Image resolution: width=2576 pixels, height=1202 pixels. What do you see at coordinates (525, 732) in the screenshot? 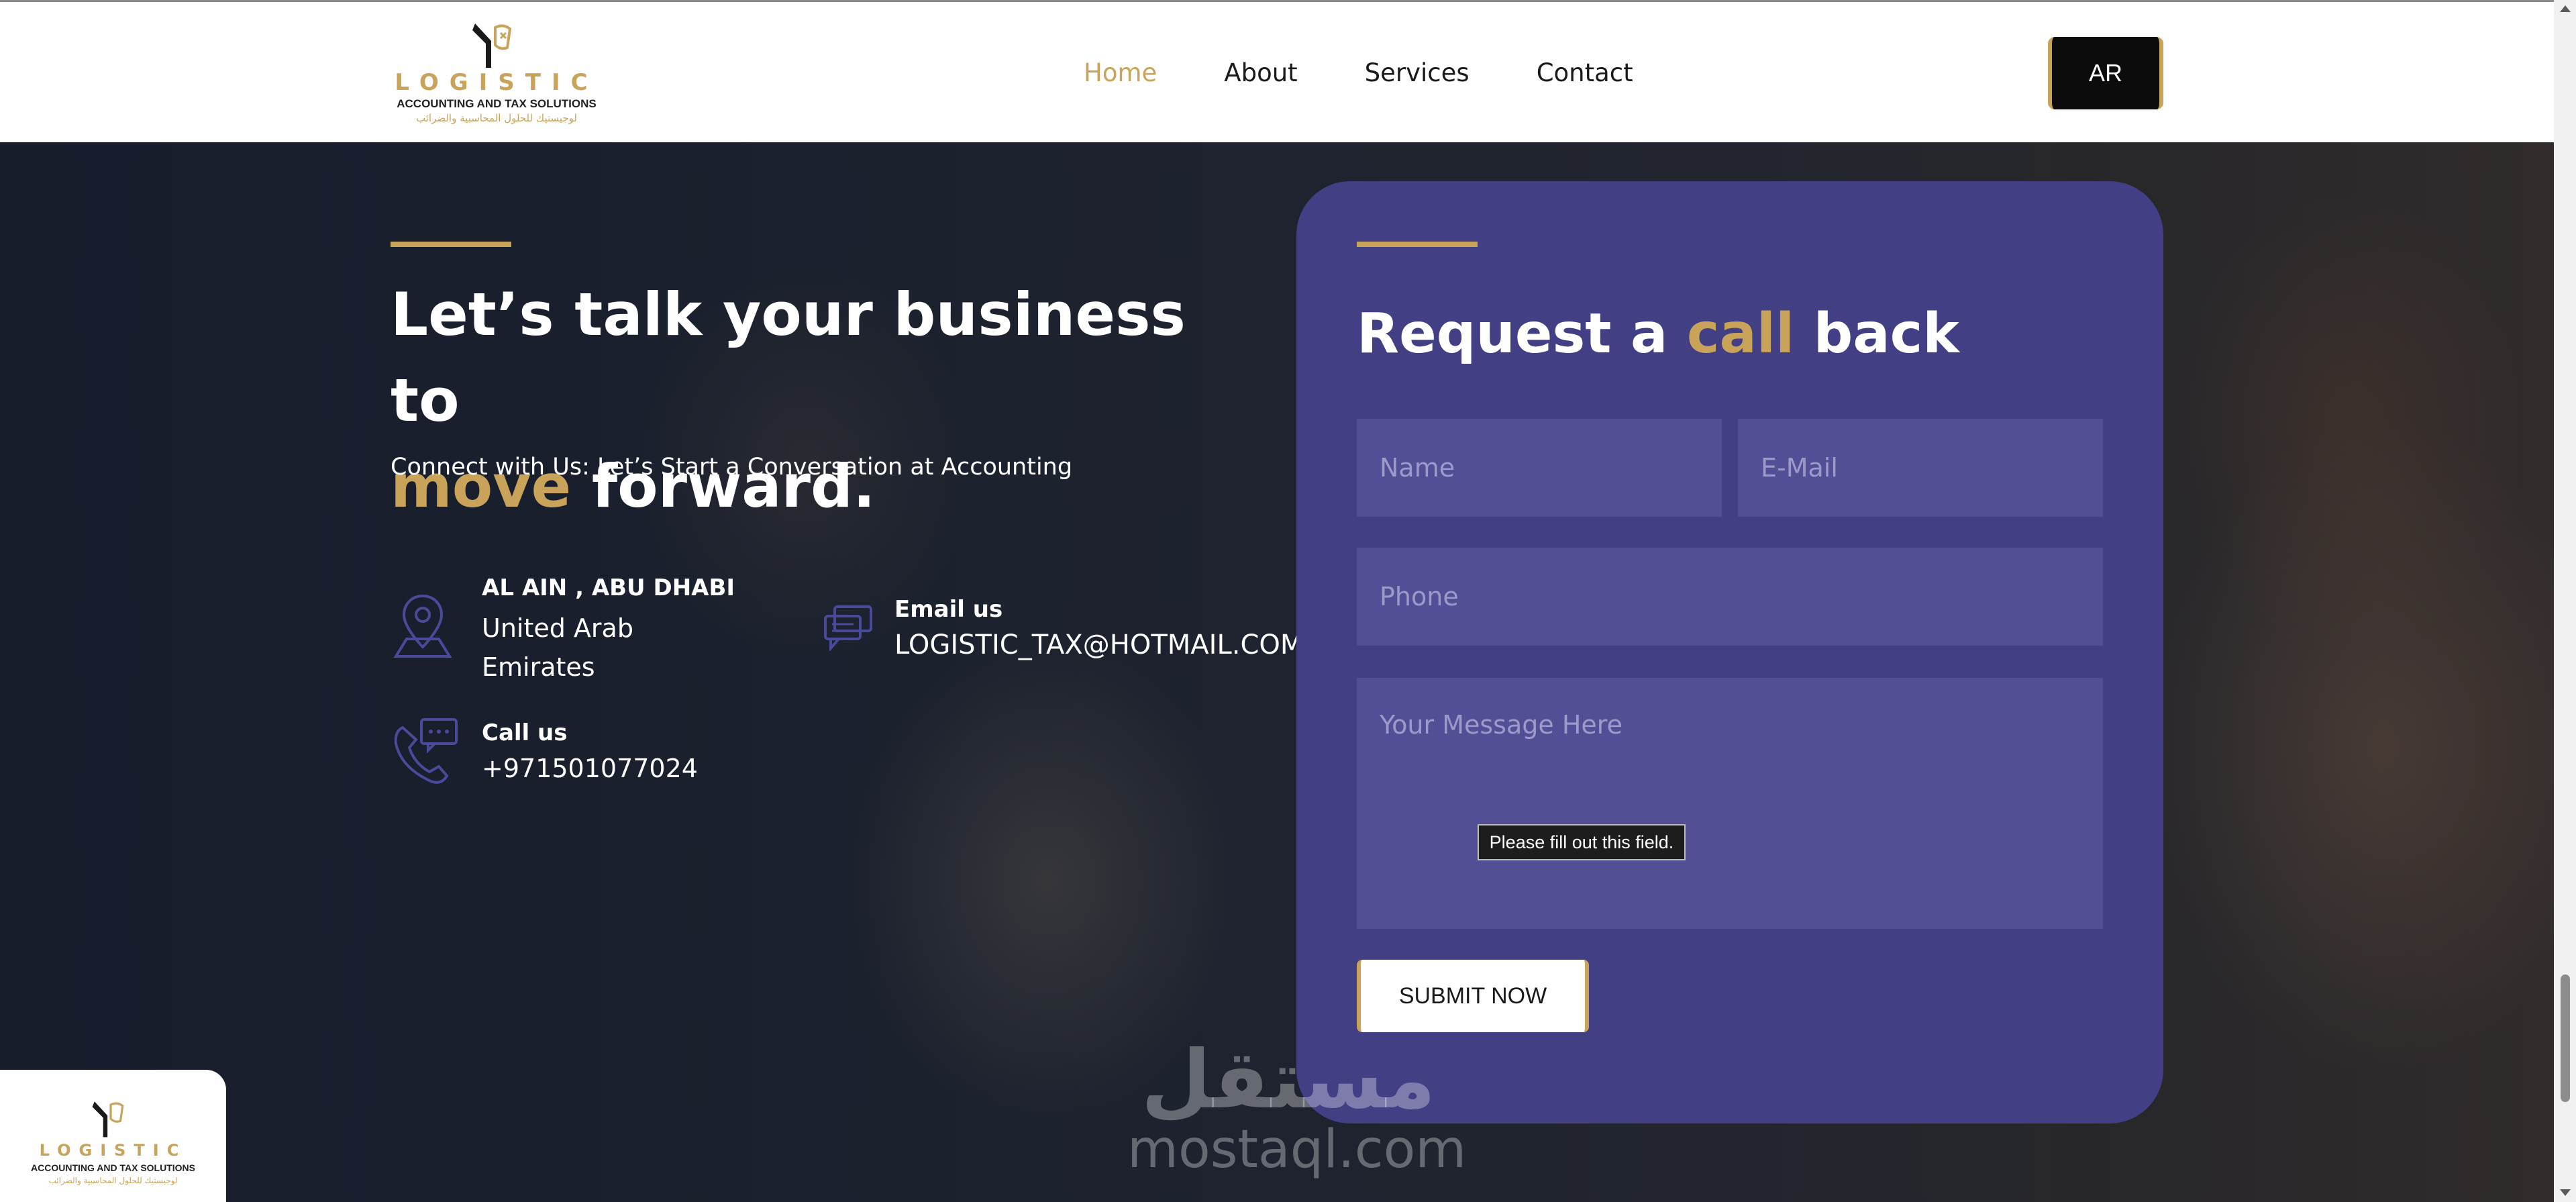
I see `phone-title: Call us` at bounding box center [525, 732].